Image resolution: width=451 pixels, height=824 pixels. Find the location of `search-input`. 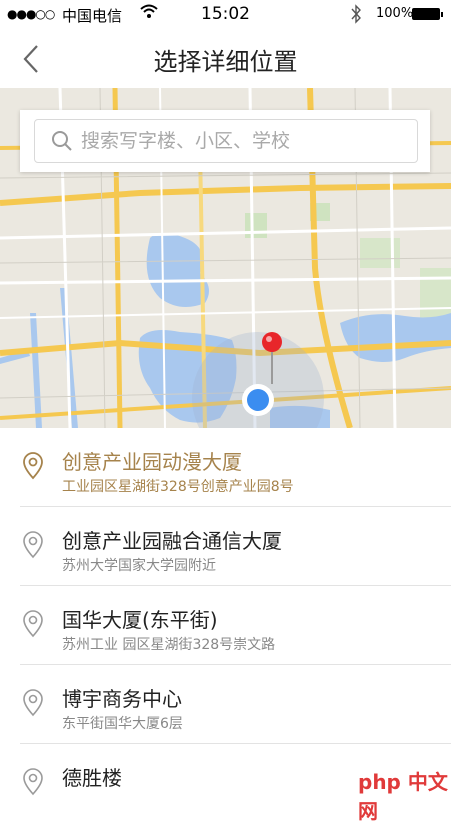

search-input is located at coordinates (246, 141).